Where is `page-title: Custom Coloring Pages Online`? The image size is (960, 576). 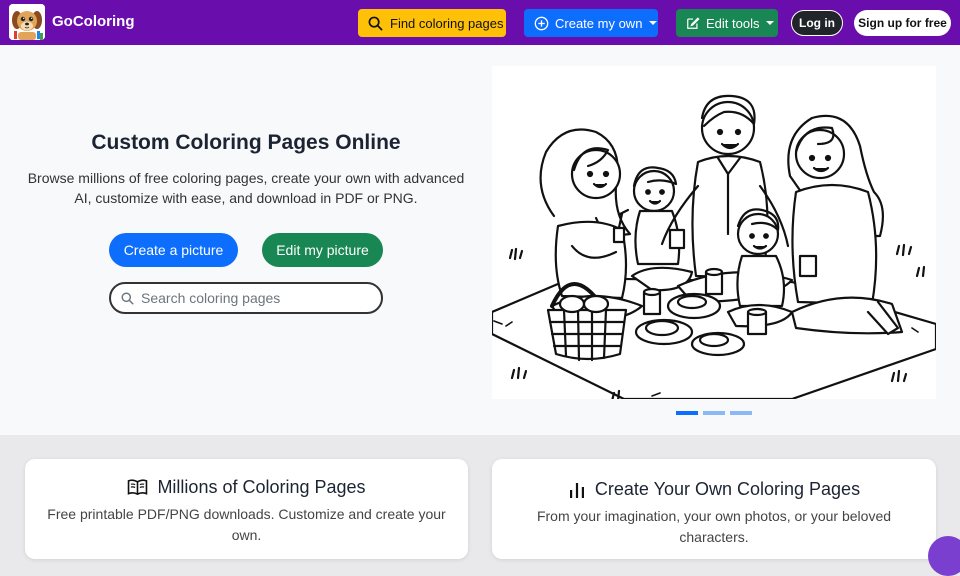
page-title: Custom Coloring Pages Online is located at coordinates (246, 142).